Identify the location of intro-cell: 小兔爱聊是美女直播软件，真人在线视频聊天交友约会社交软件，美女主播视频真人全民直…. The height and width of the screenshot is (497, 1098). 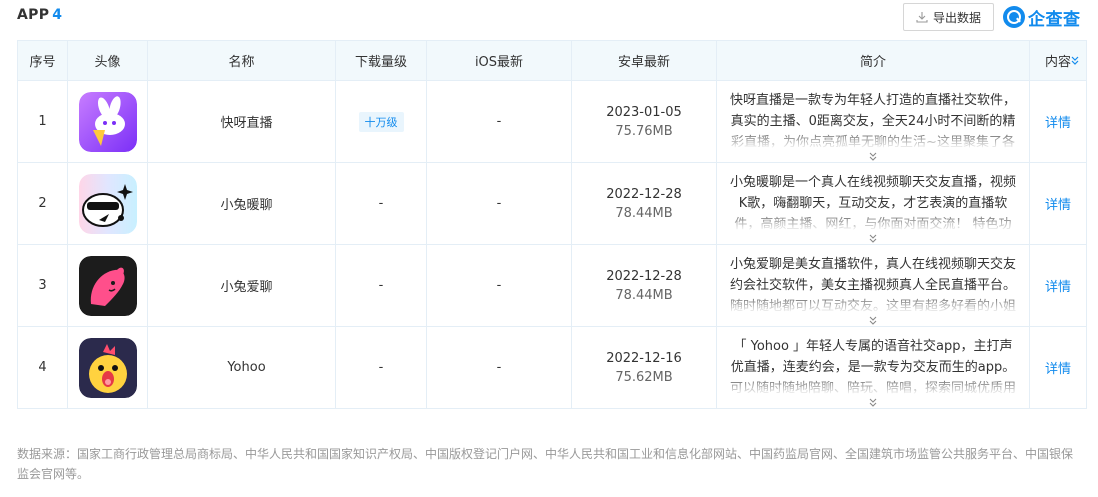
(873, 285).